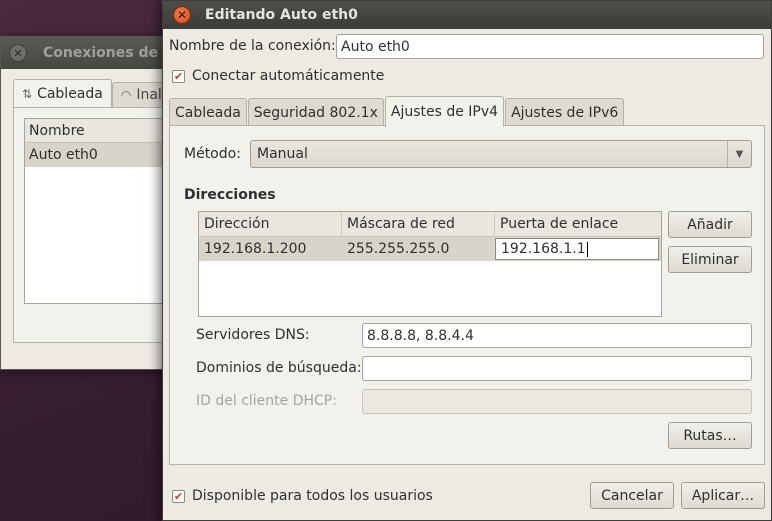 This screenshot has height=521, width=772. What do you see at coordinates (578, 224) in the screenshot?
I see `column-header-gateway: Puerta de enlace` at bounding box center [578, 224].